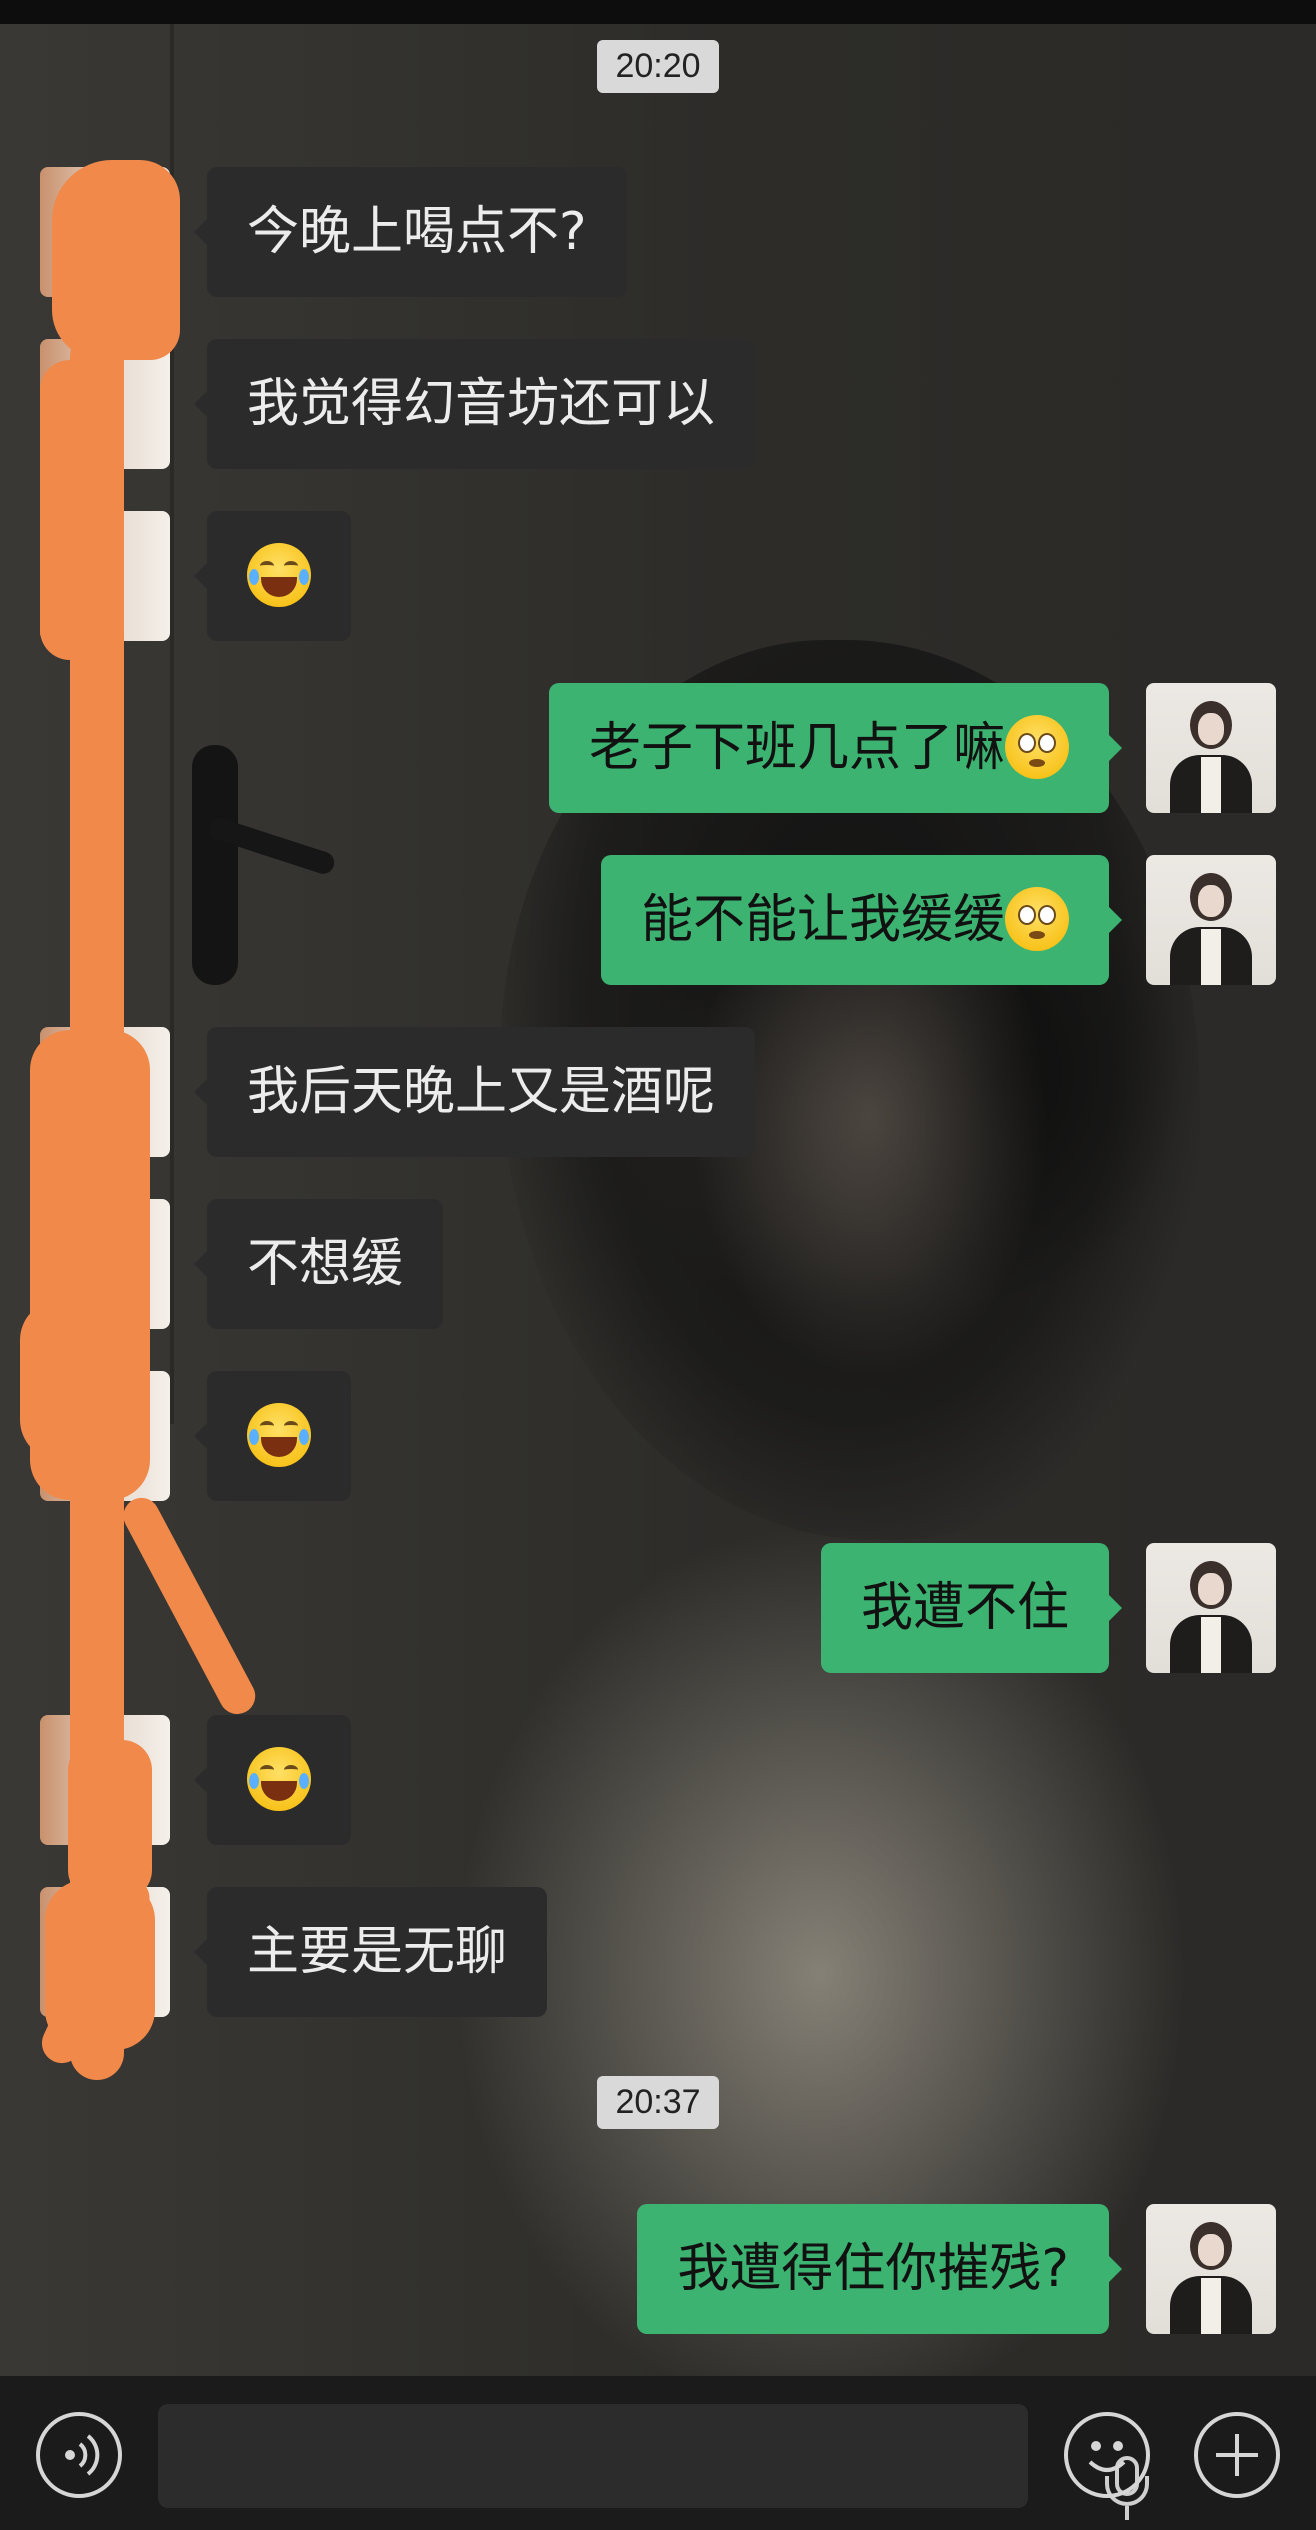 Image resolution: width=1316 pixels, height=2530 pixels. What do you see at coordinates (481, 404) in the screenshot?
I see `message-text: 我觉得幻音坊还可以` at bounding box center [481, 404].